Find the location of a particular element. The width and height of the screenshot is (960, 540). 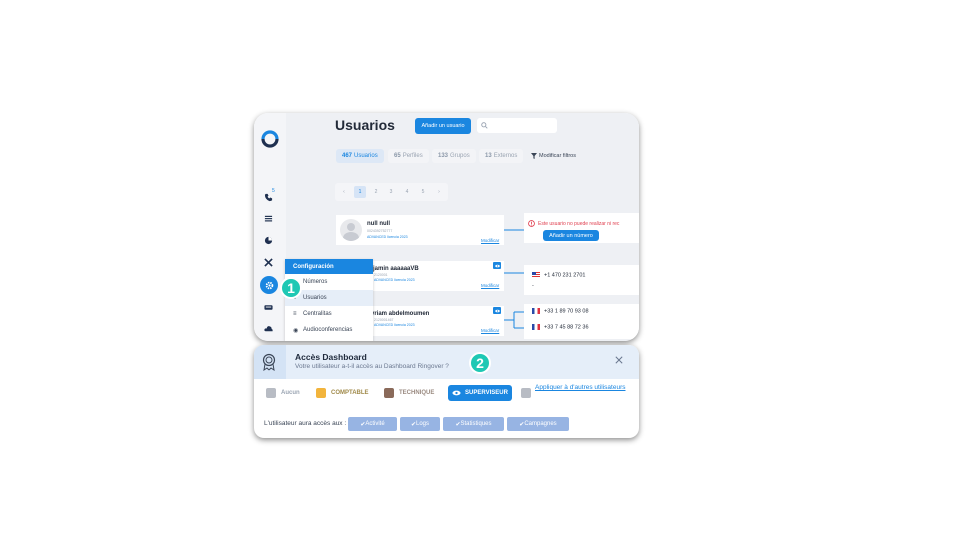

access-label: L'utilisateur aura accès aux : is located at coordinates (305, 423).